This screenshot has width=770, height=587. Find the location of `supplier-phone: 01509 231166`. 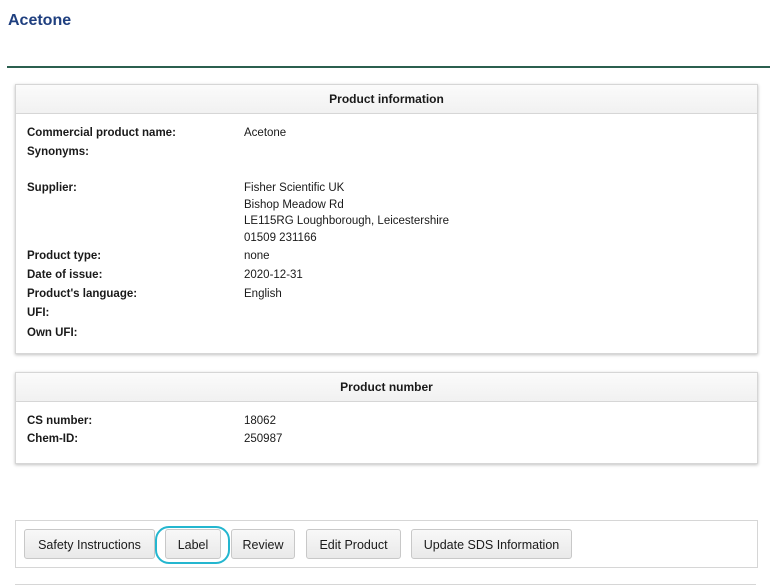

supplier-phone: 01509 231166 is located at coordinates (280, 237).